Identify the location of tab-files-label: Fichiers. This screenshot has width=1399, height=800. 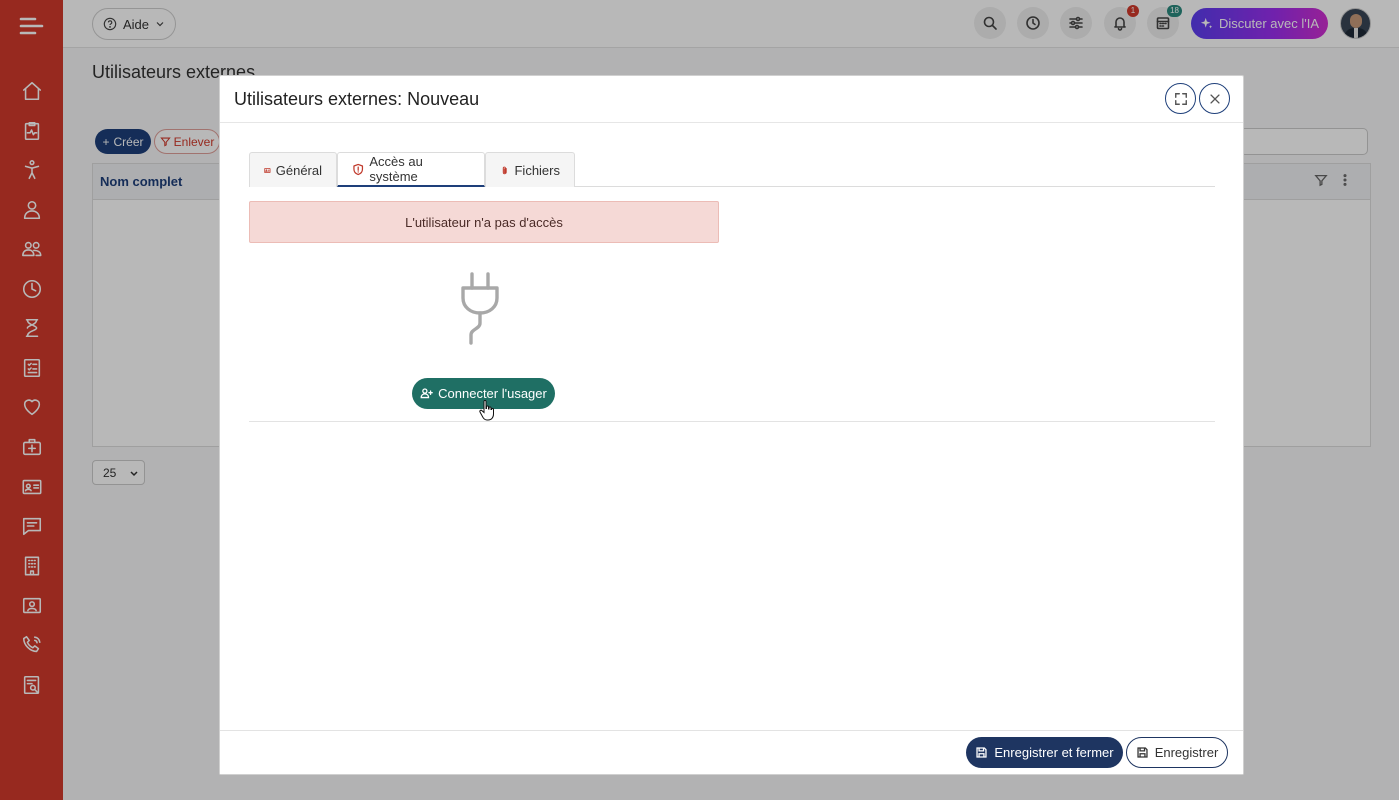
(537, 170).